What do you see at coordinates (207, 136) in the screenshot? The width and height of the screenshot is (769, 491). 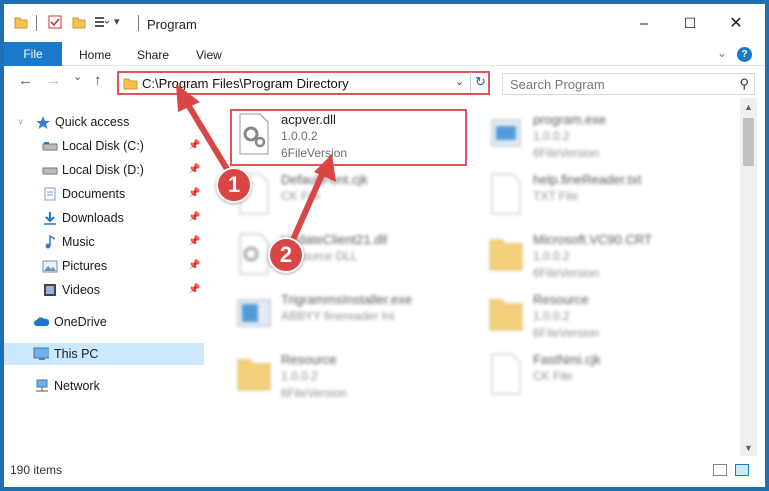 I see `arrow-1-shaft` at bounding box center [207, 136].